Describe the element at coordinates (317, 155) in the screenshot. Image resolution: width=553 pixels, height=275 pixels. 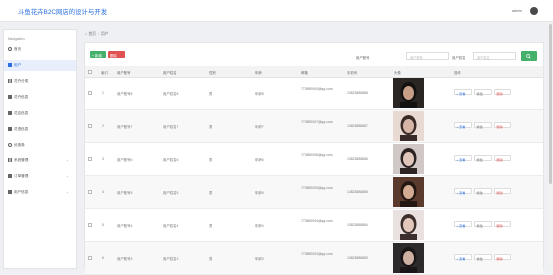
I see `cell-email: 773890006@qq.com` at that location.